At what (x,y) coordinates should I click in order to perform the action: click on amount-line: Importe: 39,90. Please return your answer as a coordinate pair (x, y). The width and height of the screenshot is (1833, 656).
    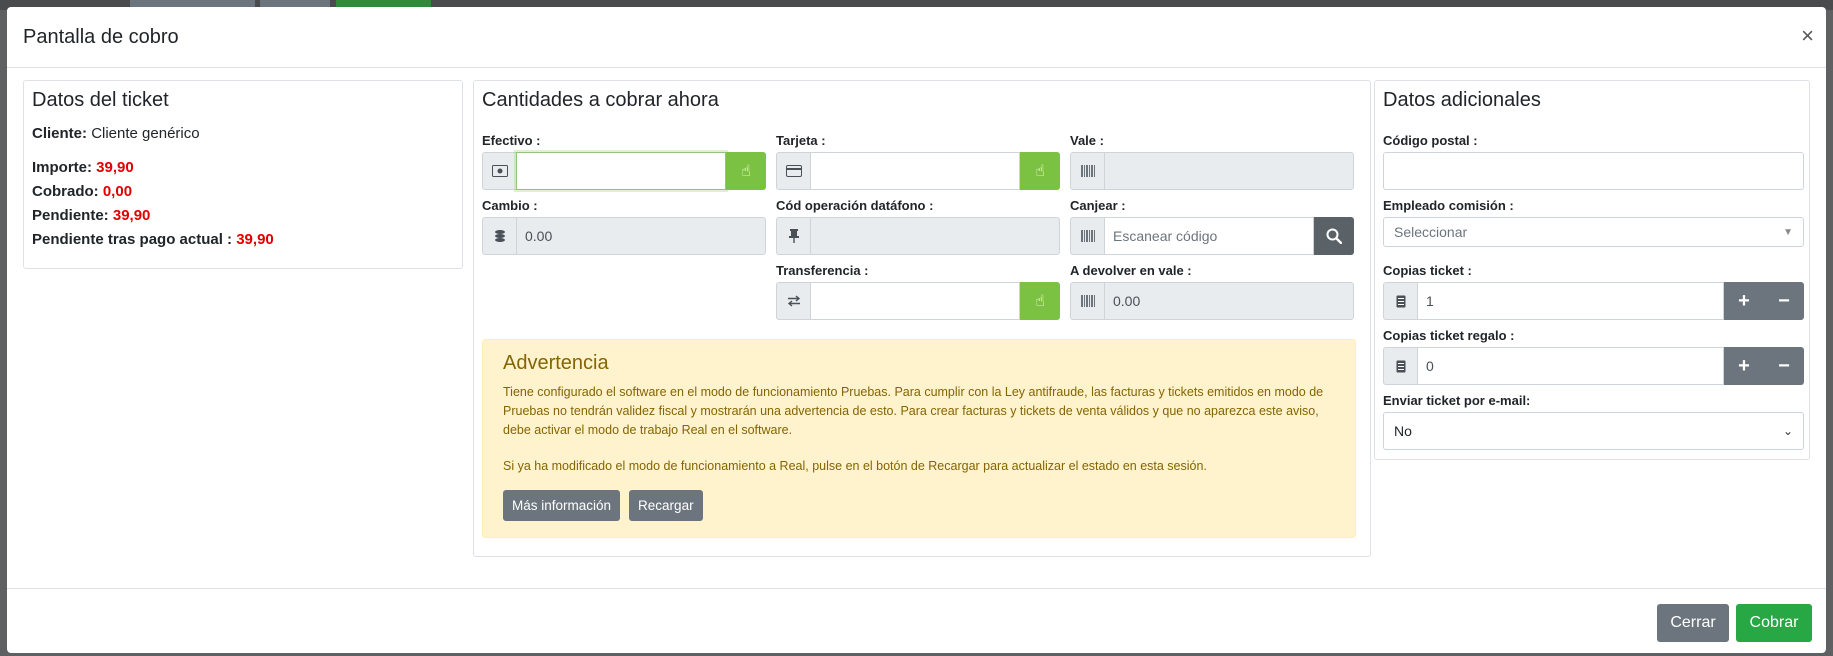
    Looking at the image, I should click on (243, 168).